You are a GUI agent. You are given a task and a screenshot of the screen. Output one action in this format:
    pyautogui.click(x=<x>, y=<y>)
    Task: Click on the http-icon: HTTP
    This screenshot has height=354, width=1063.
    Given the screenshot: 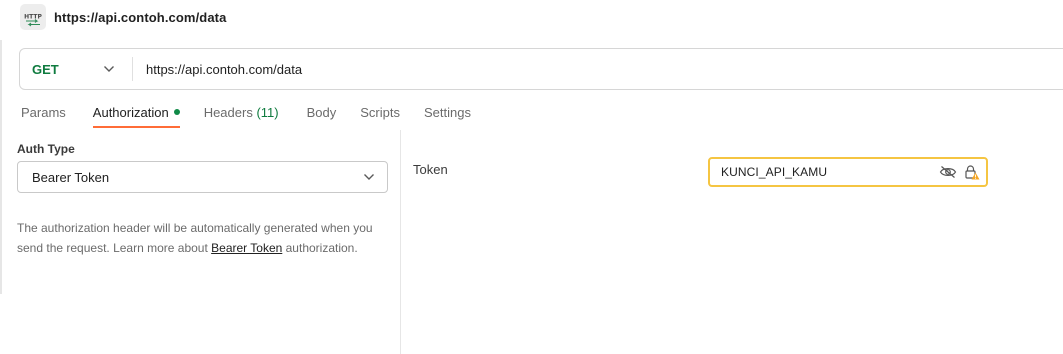 What is the action you would take?
    pyautogui.click(x=33, y=17)
    